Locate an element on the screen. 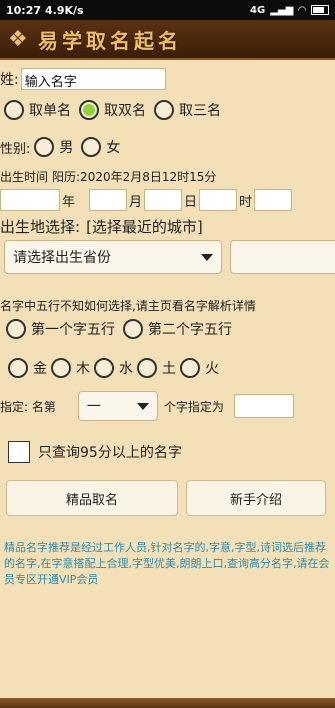 Image resolution: width=335 pixels, height=708 pixels. radio-single-name is located at coordinates (14, 110).